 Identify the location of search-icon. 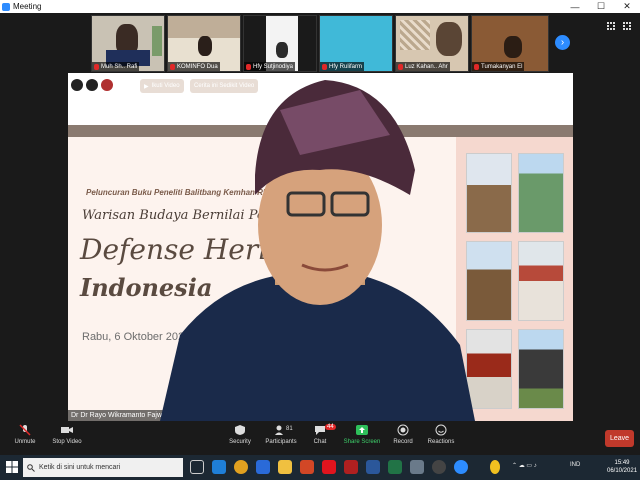
(31, 467).